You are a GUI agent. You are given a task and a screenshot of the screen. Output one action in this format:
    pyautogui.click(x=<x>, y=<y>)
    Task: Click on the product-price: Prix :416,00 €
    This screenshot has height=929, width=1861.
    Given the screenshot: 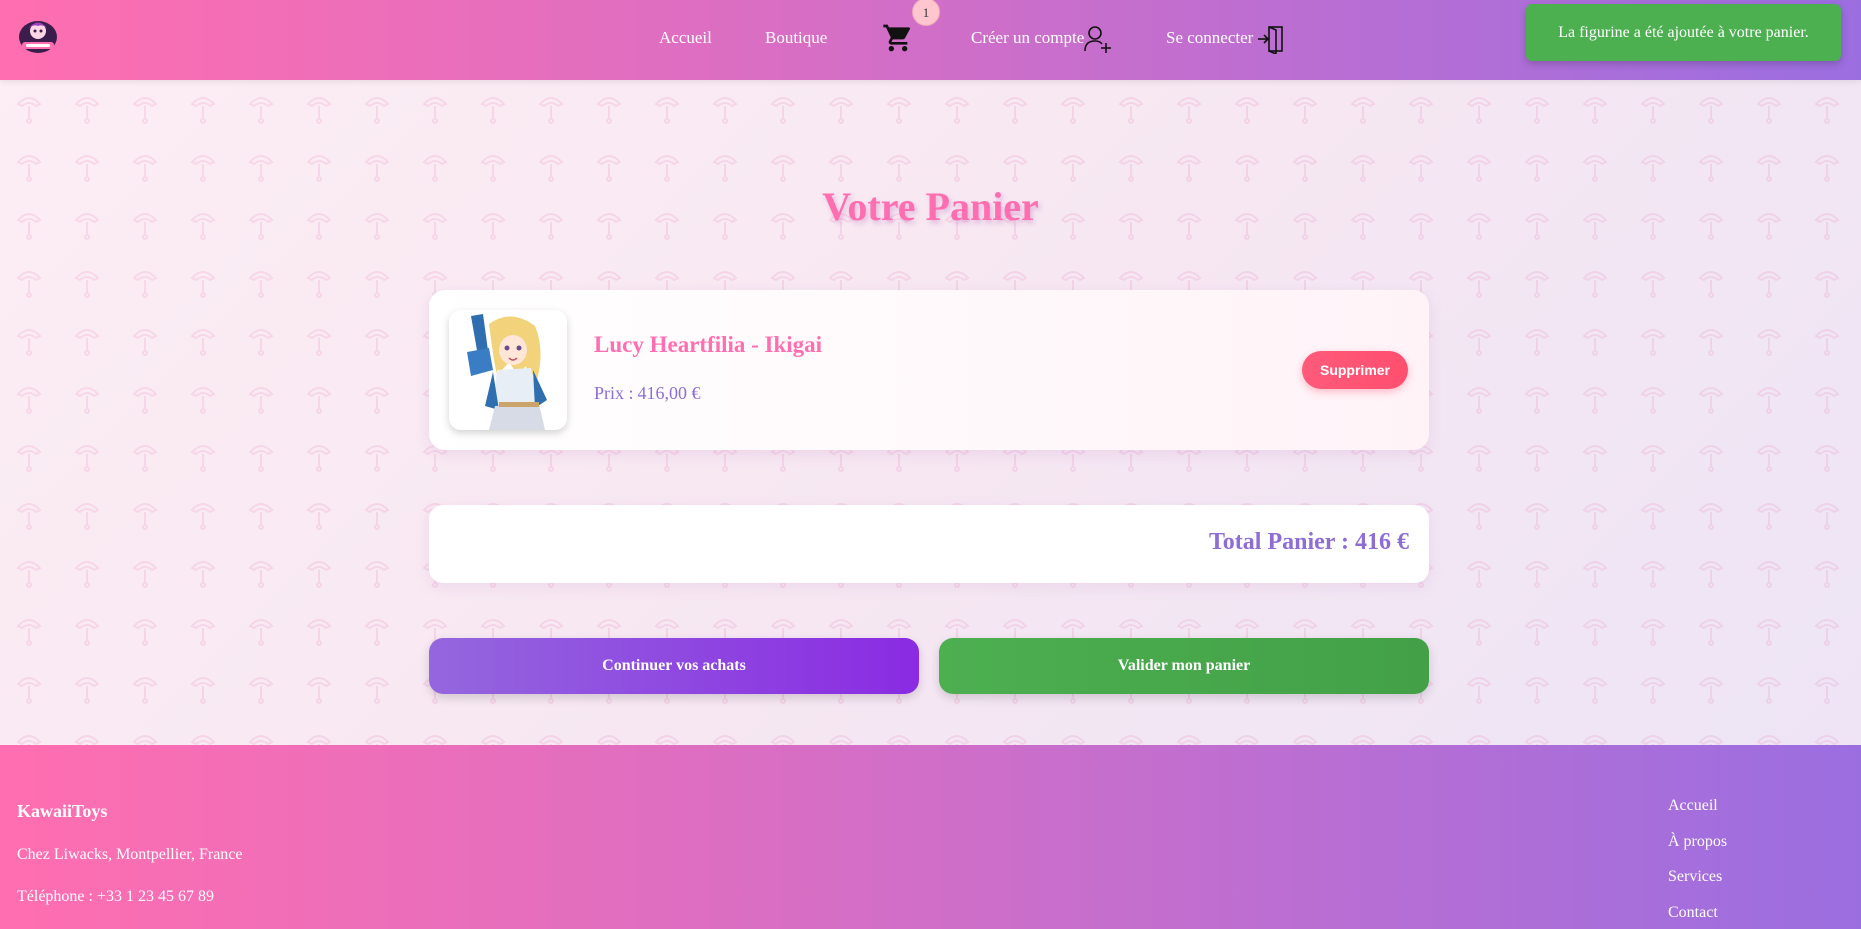 What is the action you would take?
    pyautogui.click(x=647, y=393)
    